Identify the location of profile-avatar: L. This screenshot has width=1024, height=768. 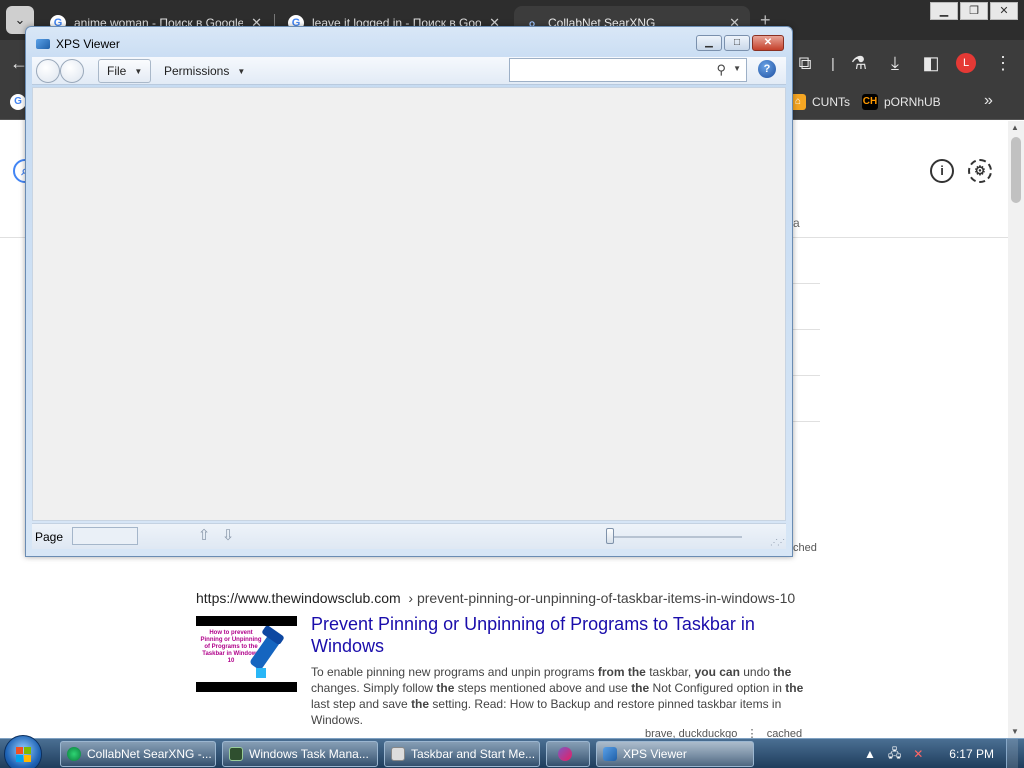
(966, 63).